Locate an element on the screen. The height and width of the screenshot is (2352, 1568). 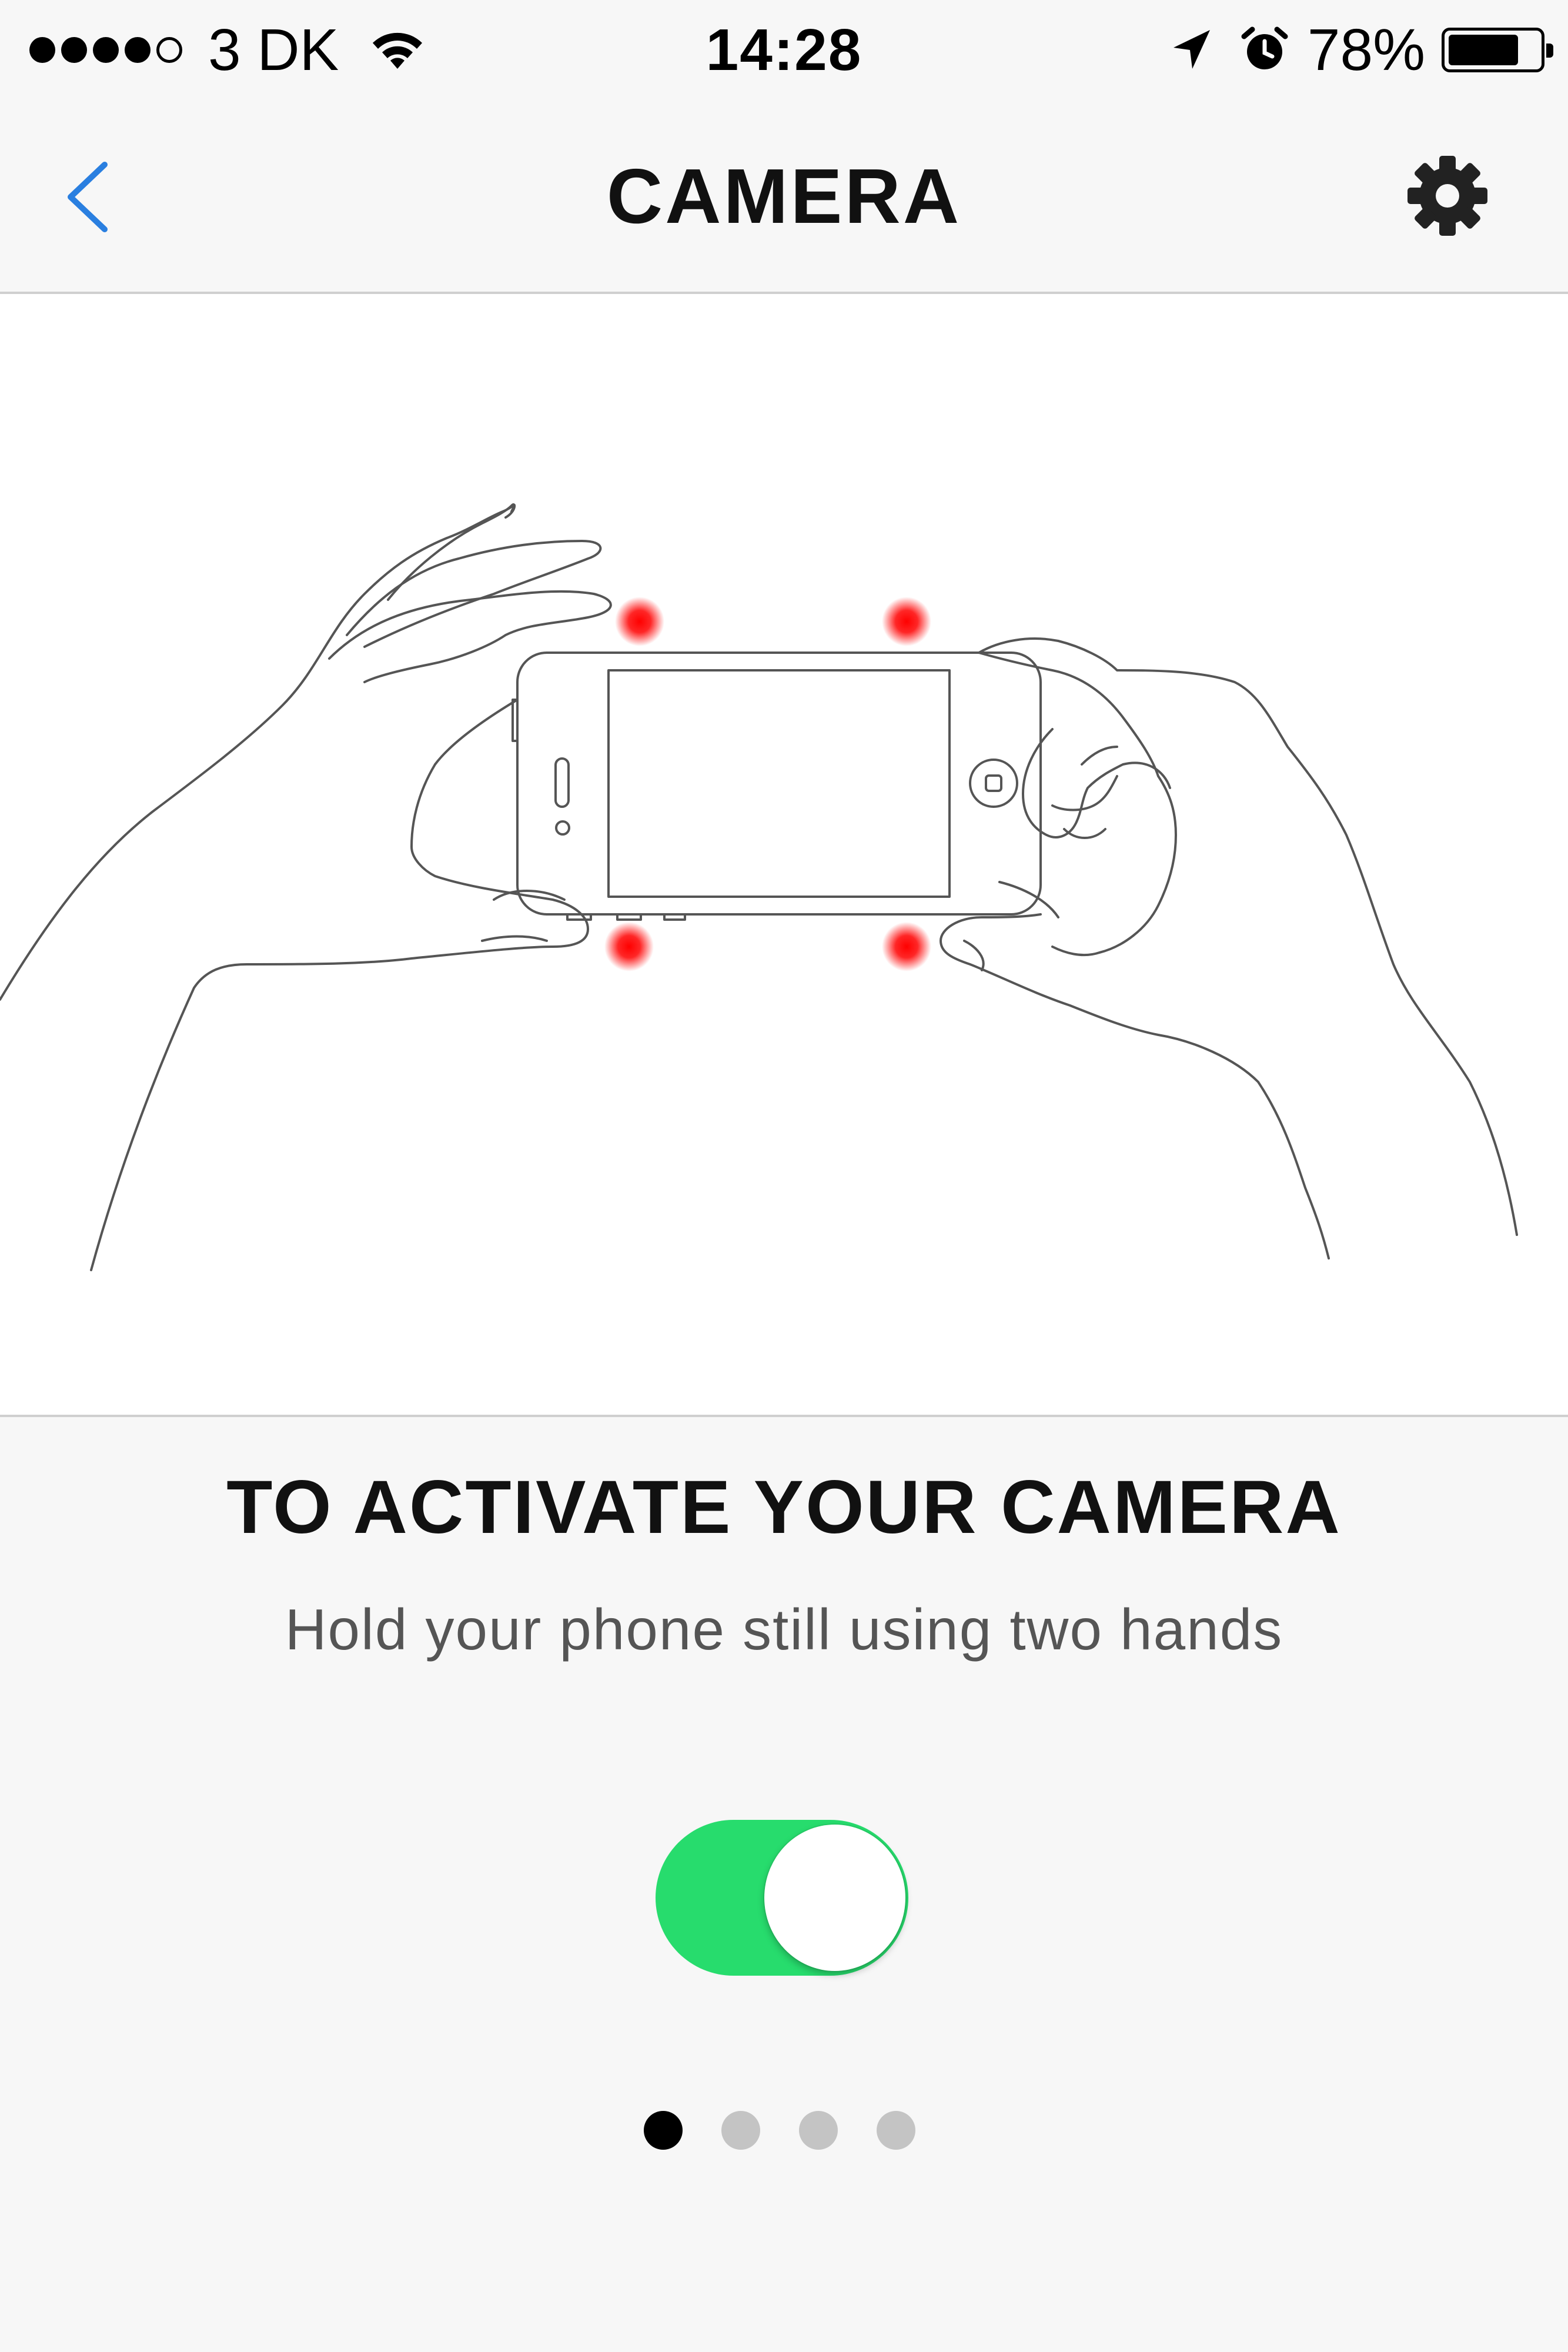
page-indicator is located at coordinates (799, 2130).